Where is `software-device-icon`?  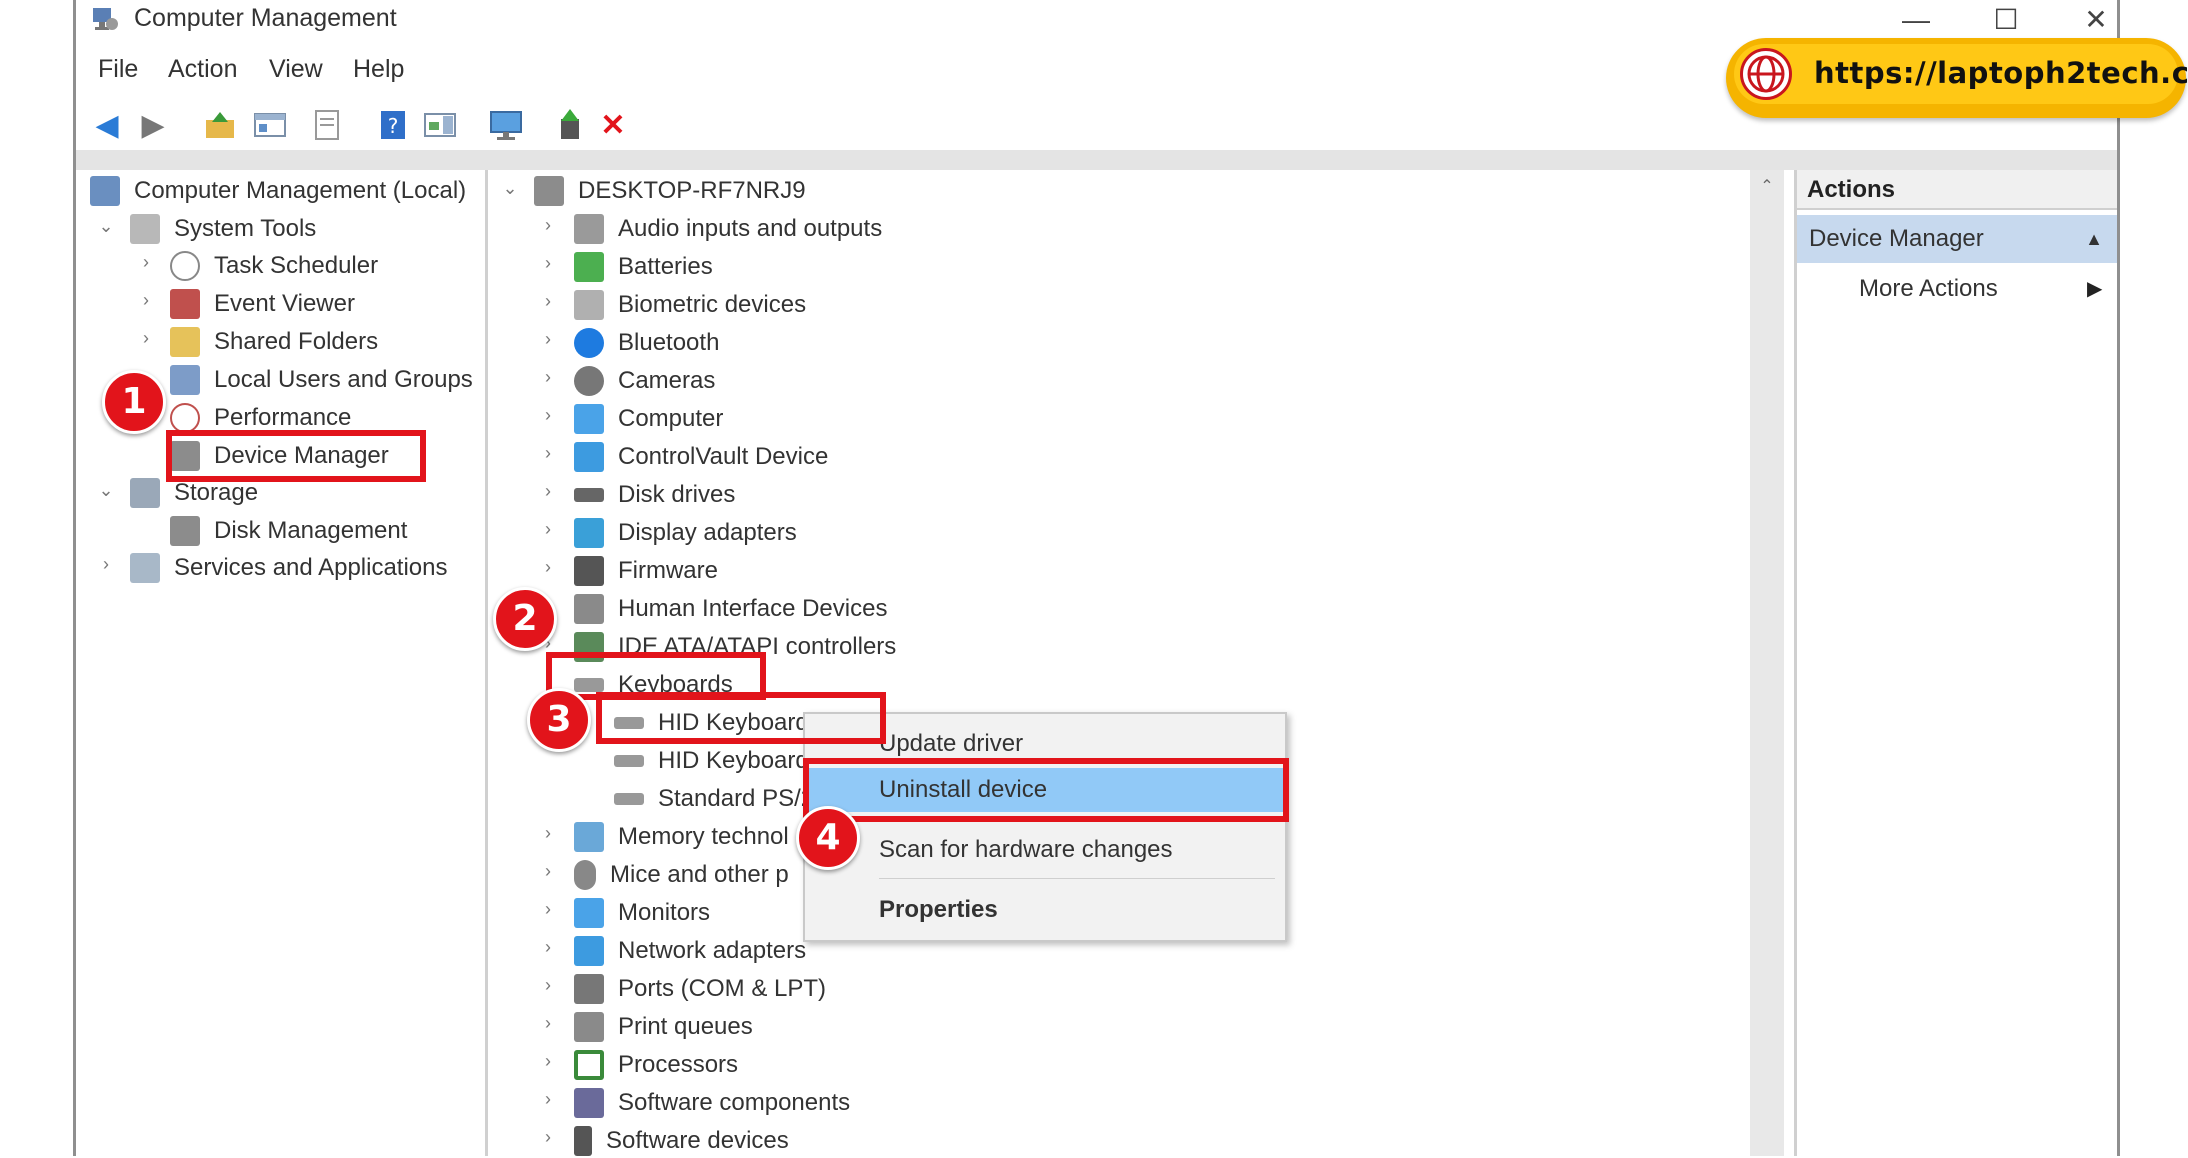
software-device-icon is located at coordinates (583, 1141).